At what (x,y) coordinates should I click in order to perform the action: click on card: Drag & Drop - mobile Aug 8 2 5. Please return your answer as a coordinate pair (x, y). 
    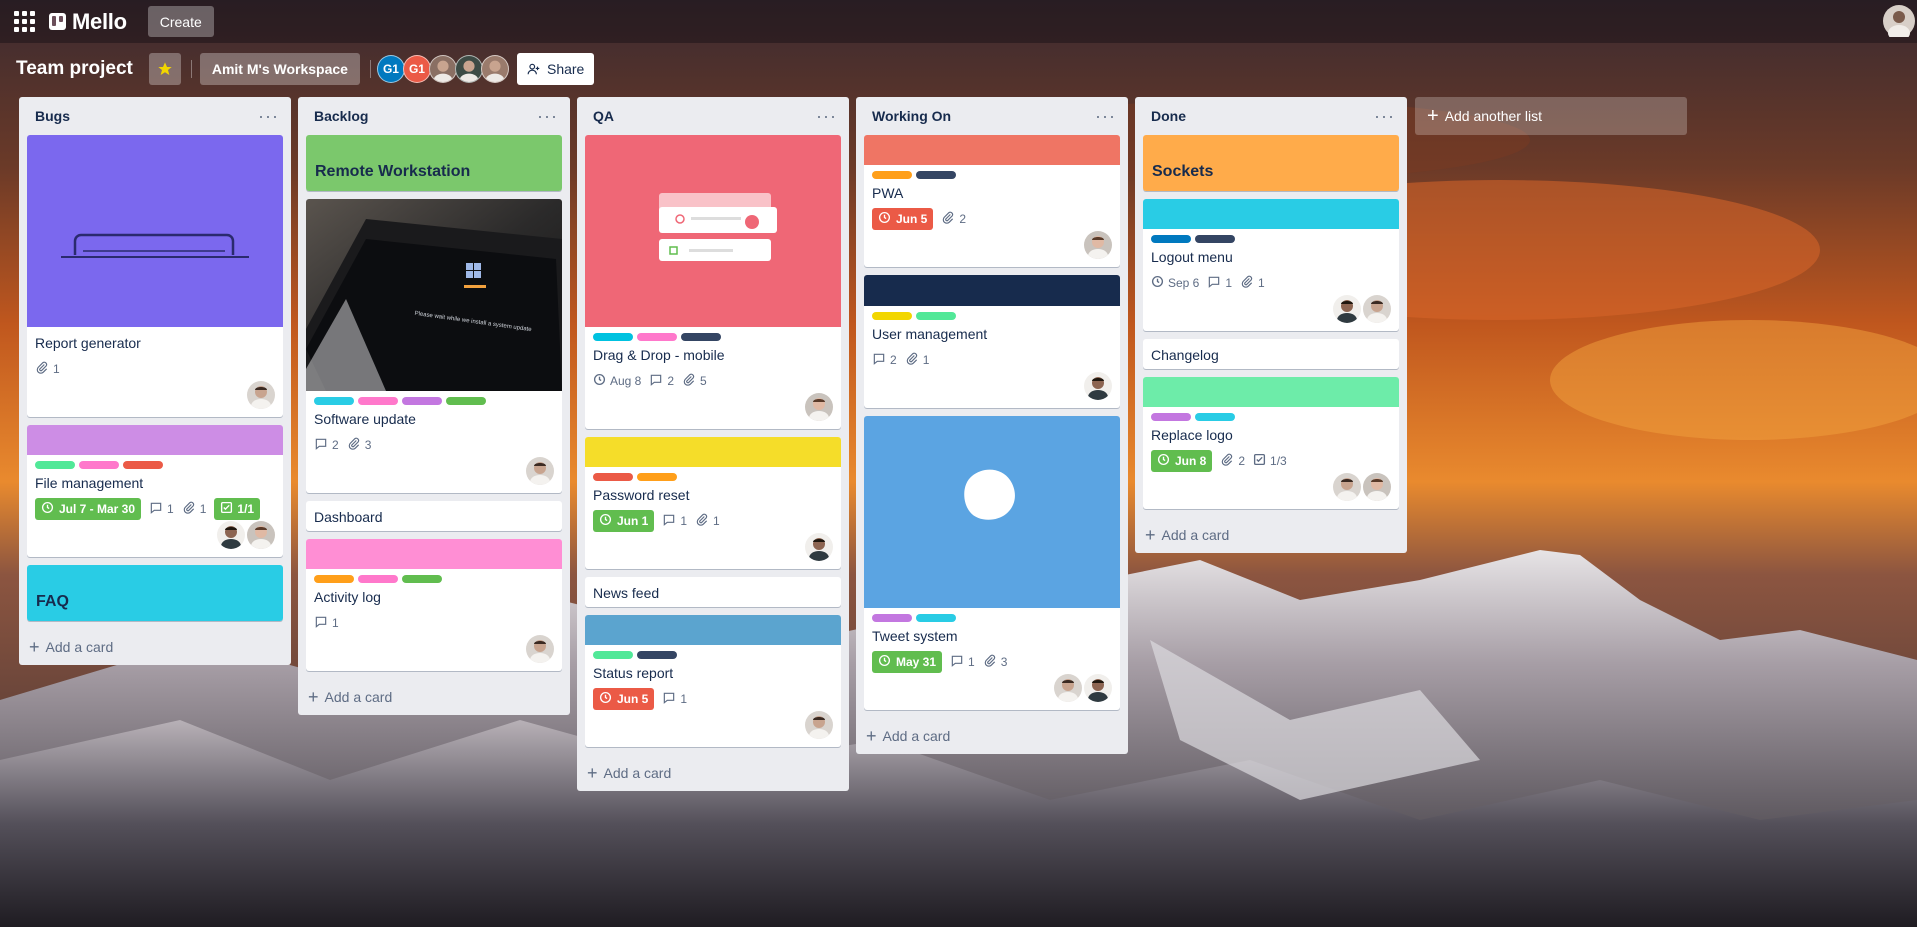
    Looking at the image, I should click on (713, 282).